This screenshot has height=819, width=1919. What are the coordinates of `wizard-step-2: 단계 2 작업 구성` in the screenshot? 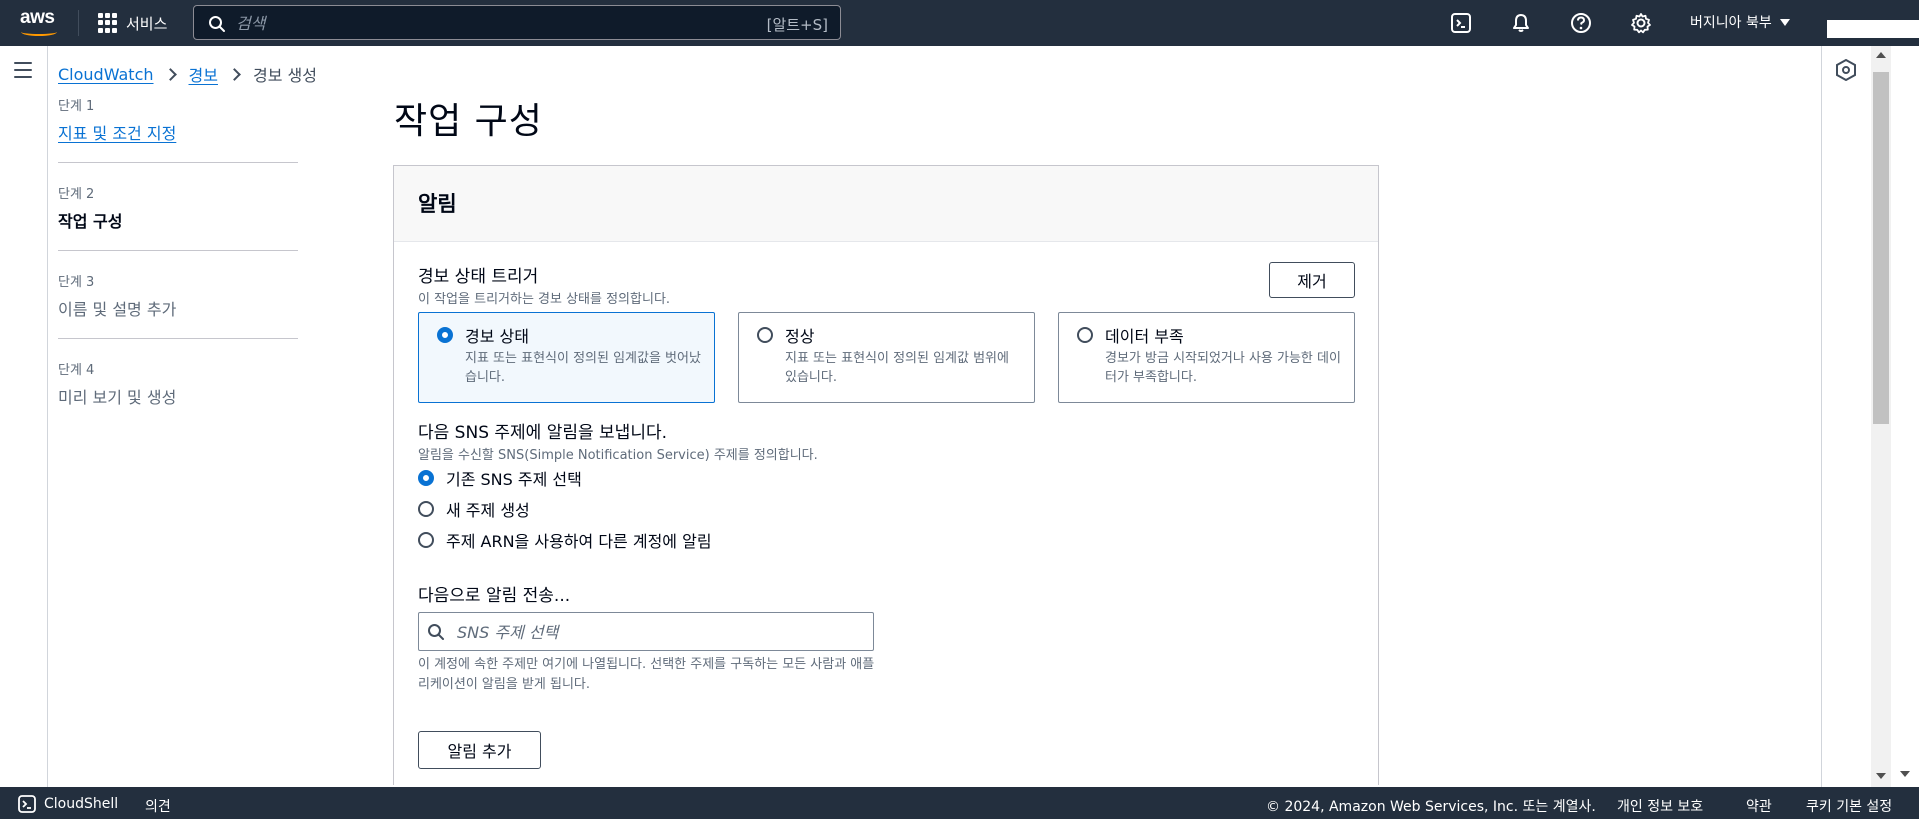 It's located at (178, 217).